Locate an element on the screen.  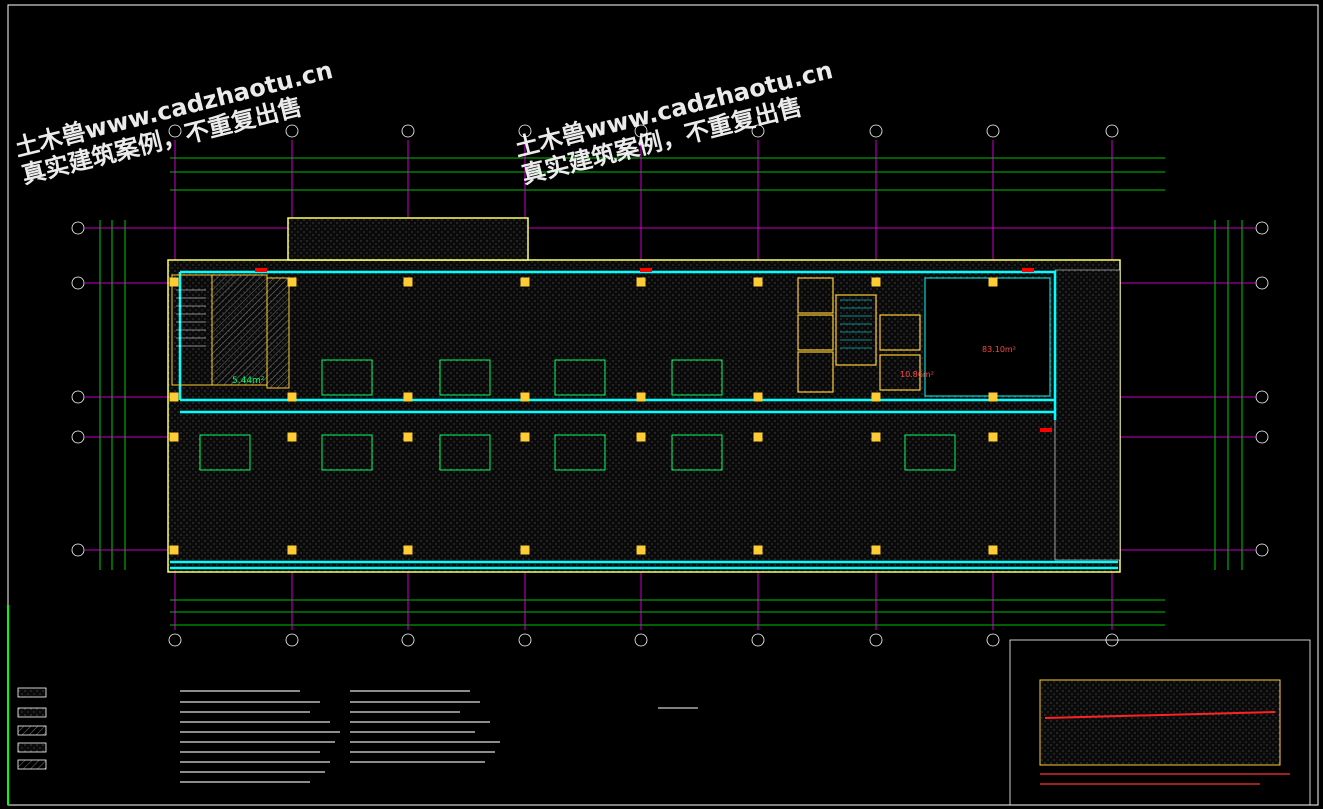
building-top-notch is located at coordinates (408, 239).